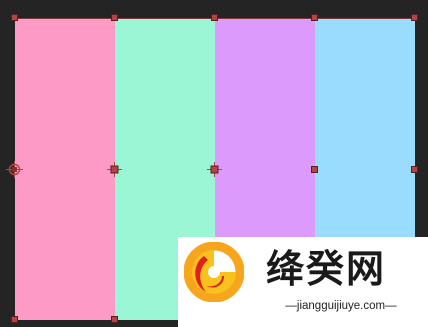  What do you see at coordinates (14, 17) in the screenshot?
I see `resize-handle-top-left` at bounding box center [14, 17].